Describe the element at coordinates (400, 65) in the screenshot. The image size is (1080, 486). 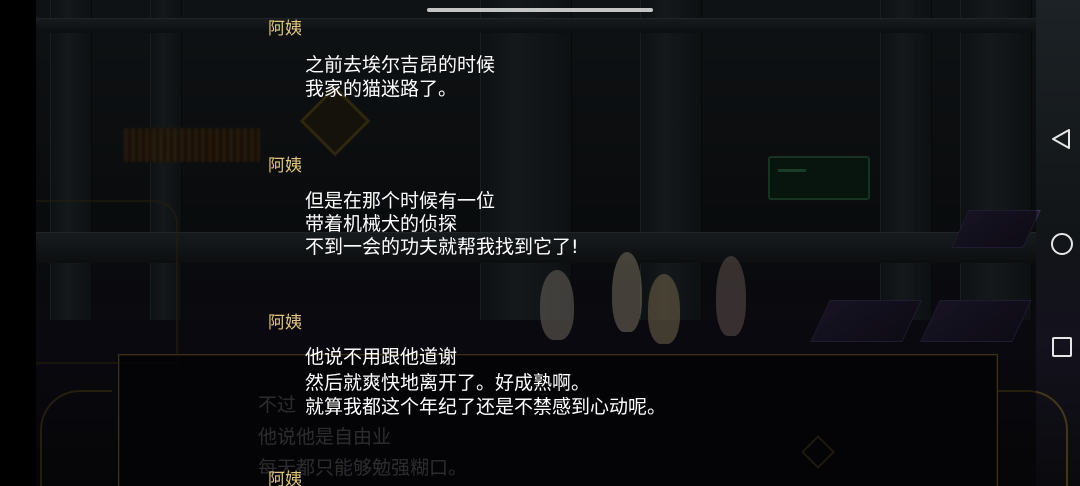
I see `dialog-line: 之前去埃尔吉昂的时候` at that location.